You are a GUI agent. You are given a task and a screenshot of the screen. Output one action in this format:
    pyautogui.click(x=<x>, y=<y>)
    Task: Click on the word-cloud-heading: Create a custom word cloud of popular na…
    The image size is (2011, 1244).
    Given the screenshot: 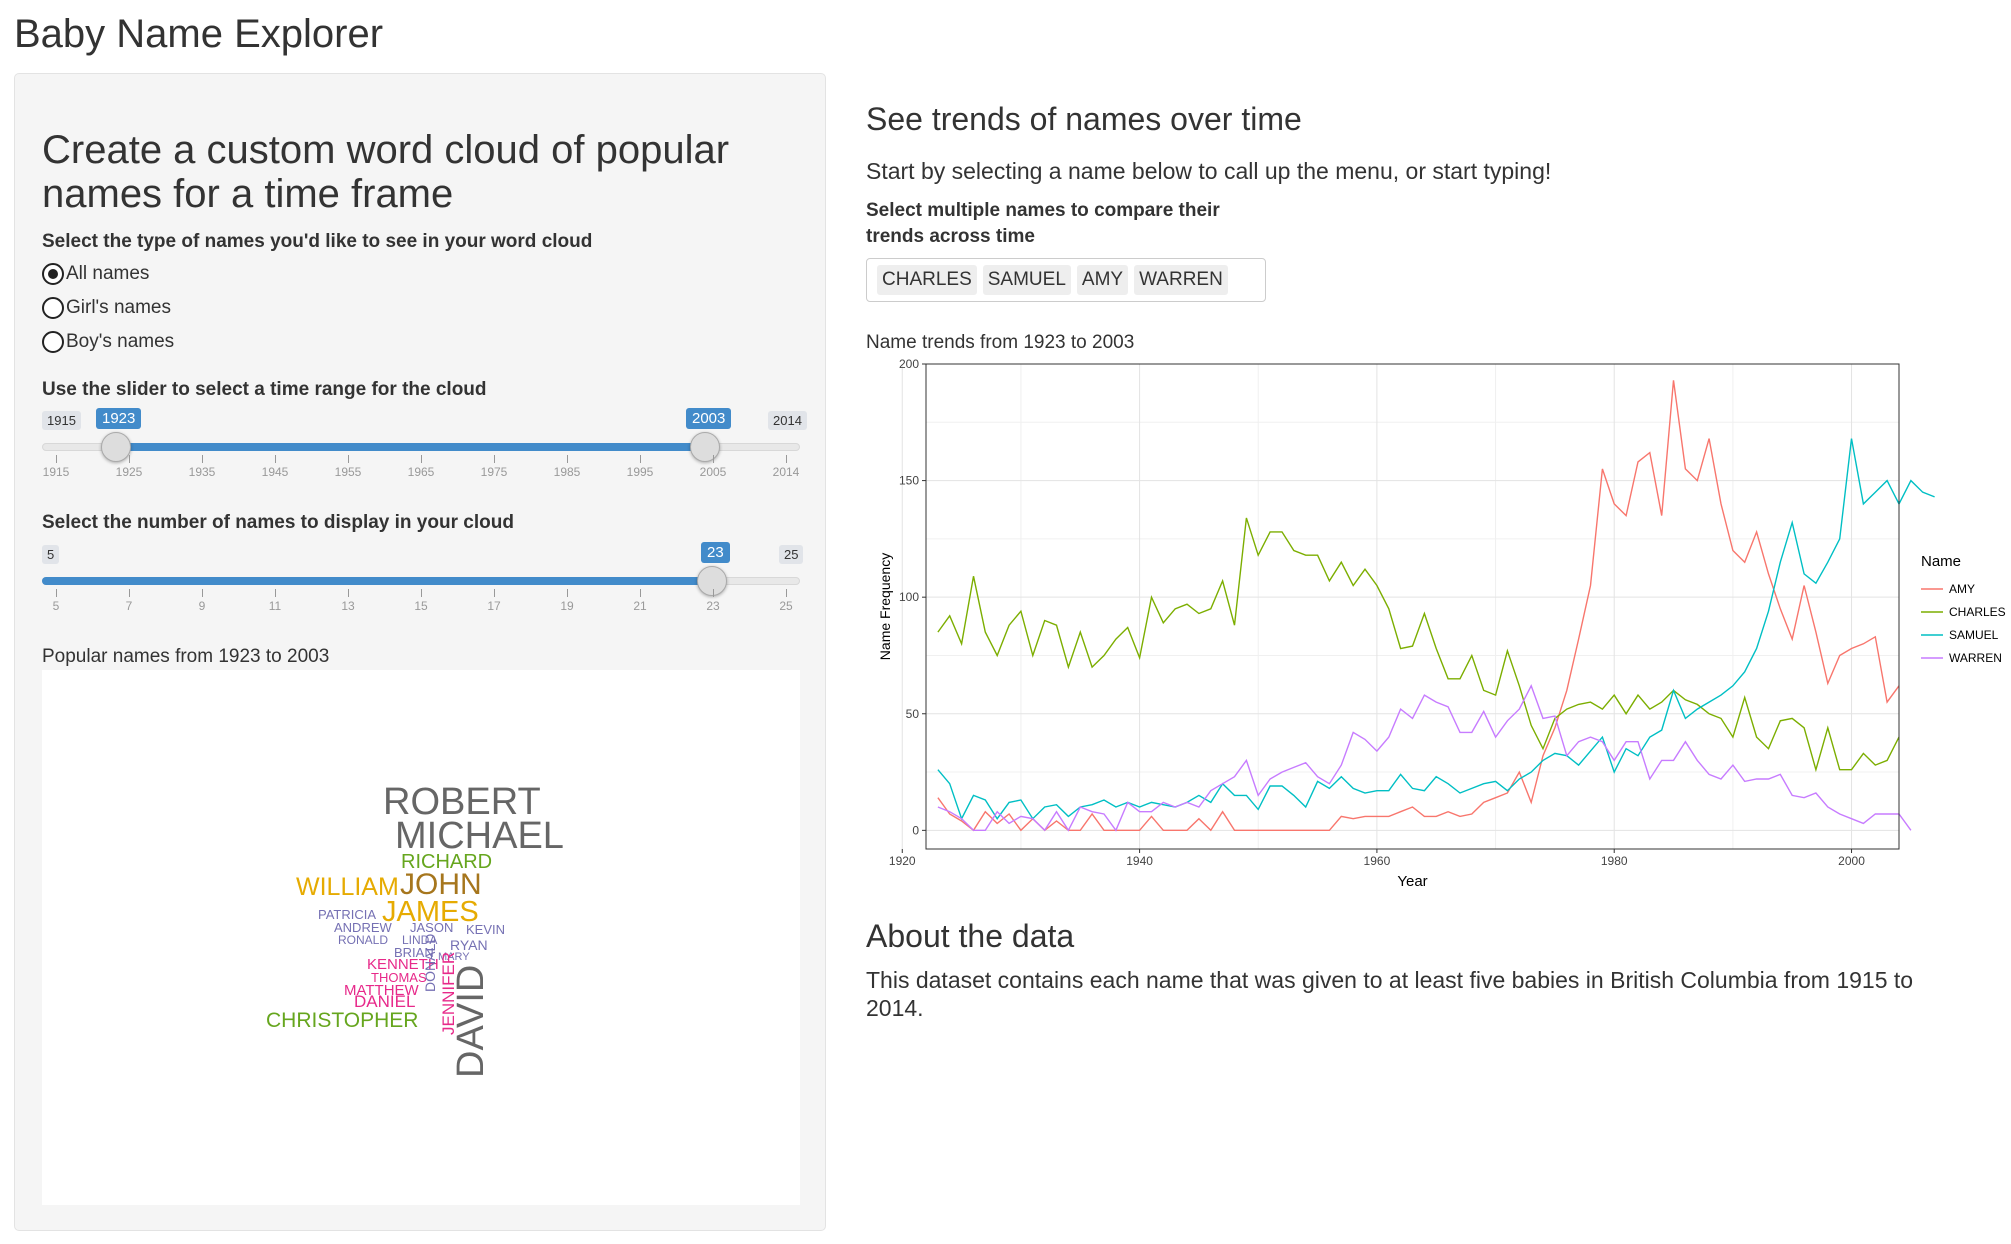 What is the action you would take?
    pyautogui.click(x=386, y=172)
    